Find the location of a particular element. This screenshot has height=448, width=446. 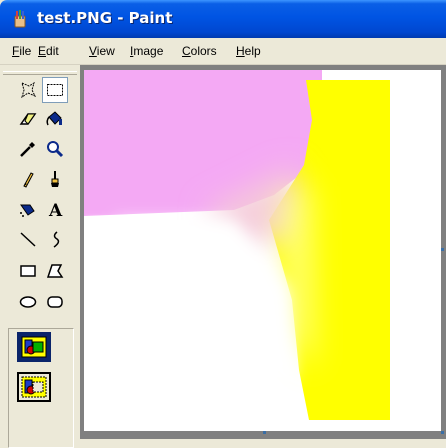

free-form-select-icon is located at coordinates (29, 90).